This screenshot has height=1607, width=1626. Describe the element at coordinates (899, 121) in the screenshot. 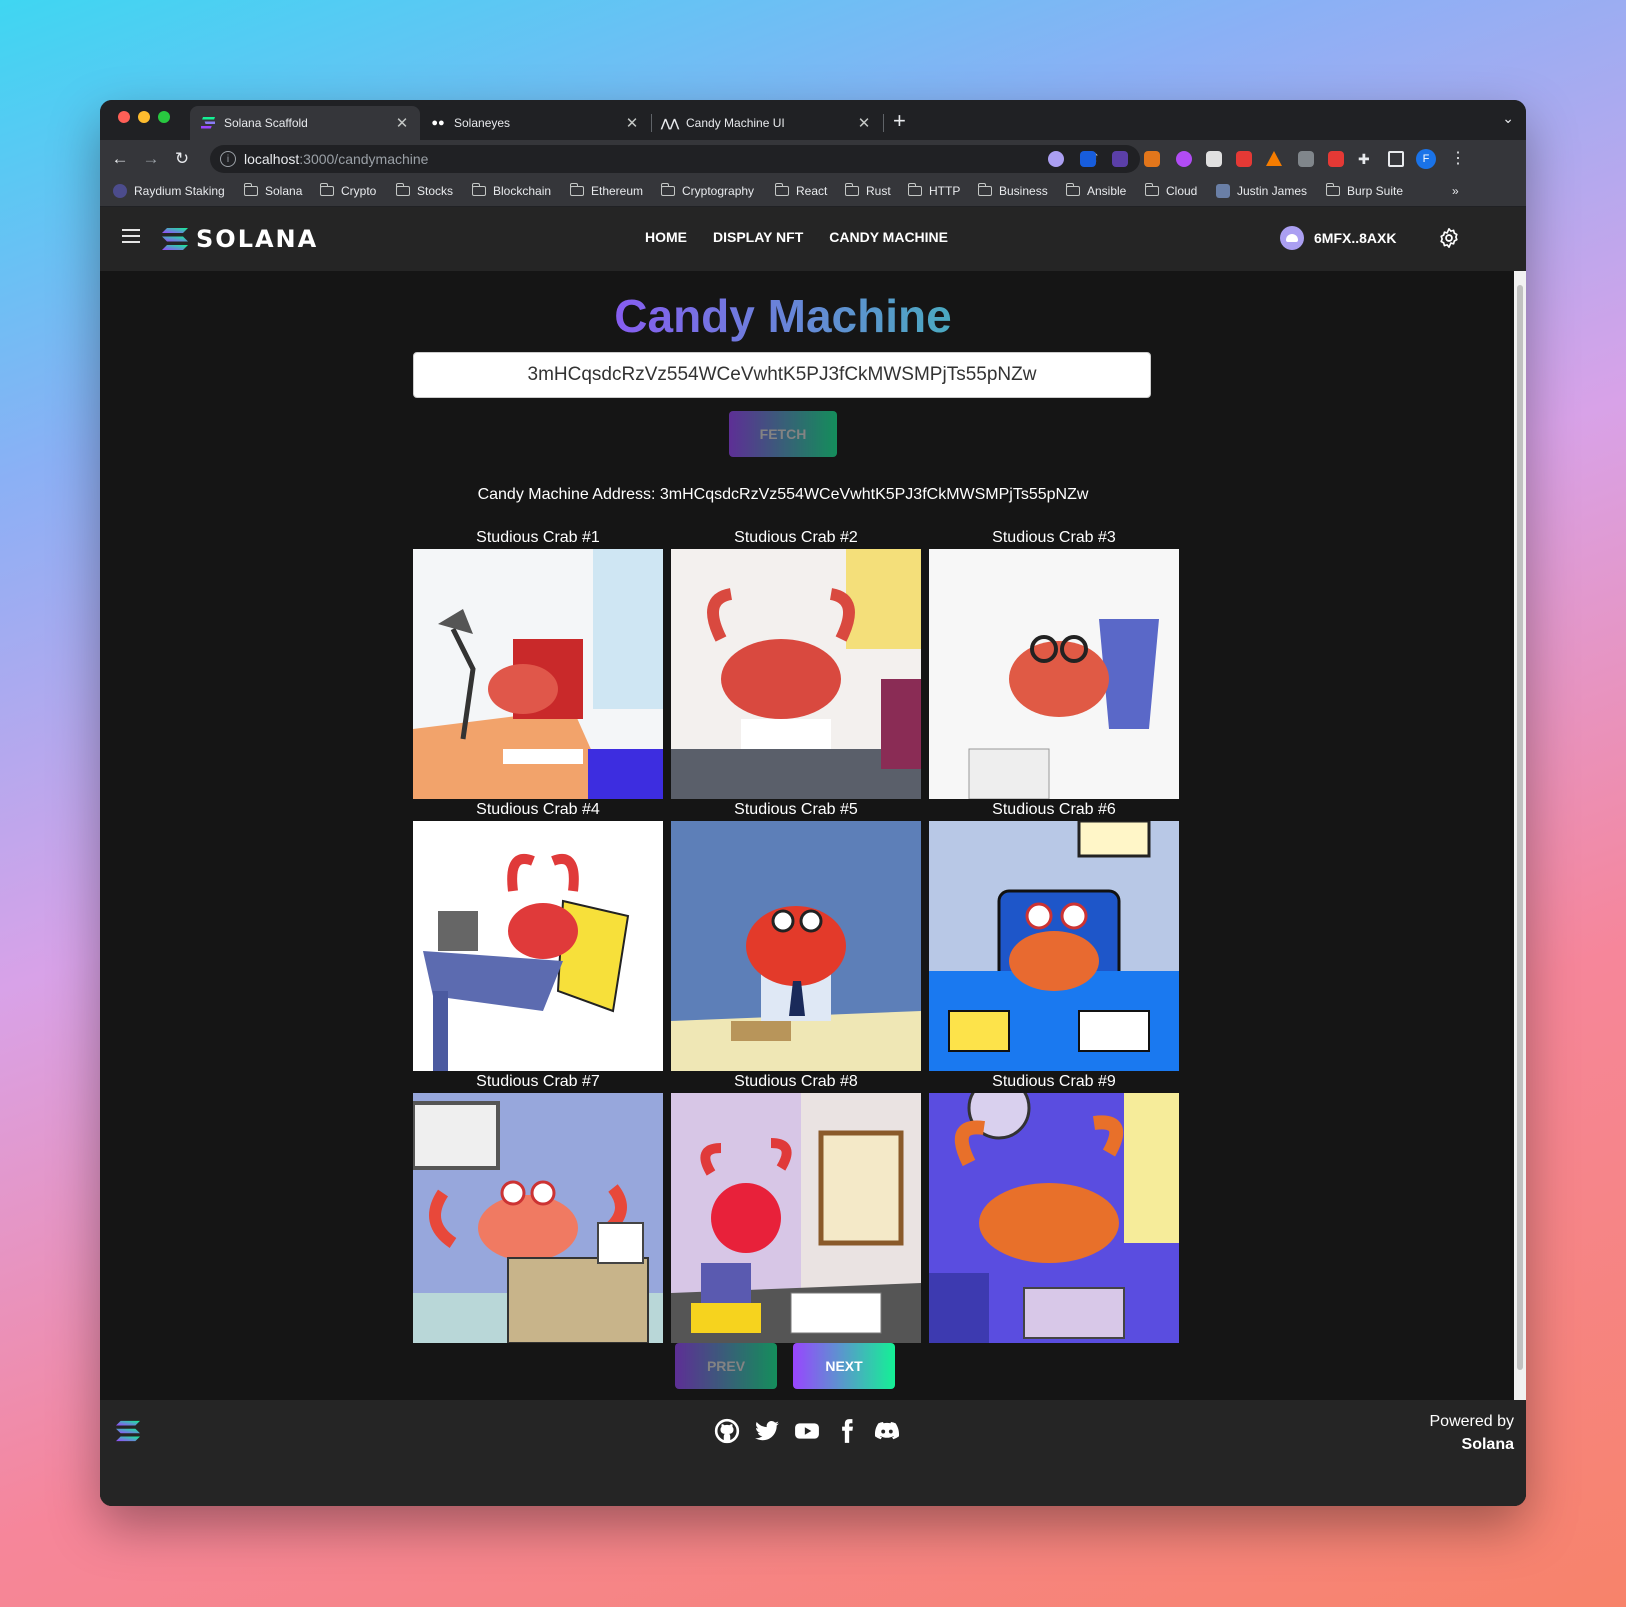

I see `new-tab-button: +` at that location.